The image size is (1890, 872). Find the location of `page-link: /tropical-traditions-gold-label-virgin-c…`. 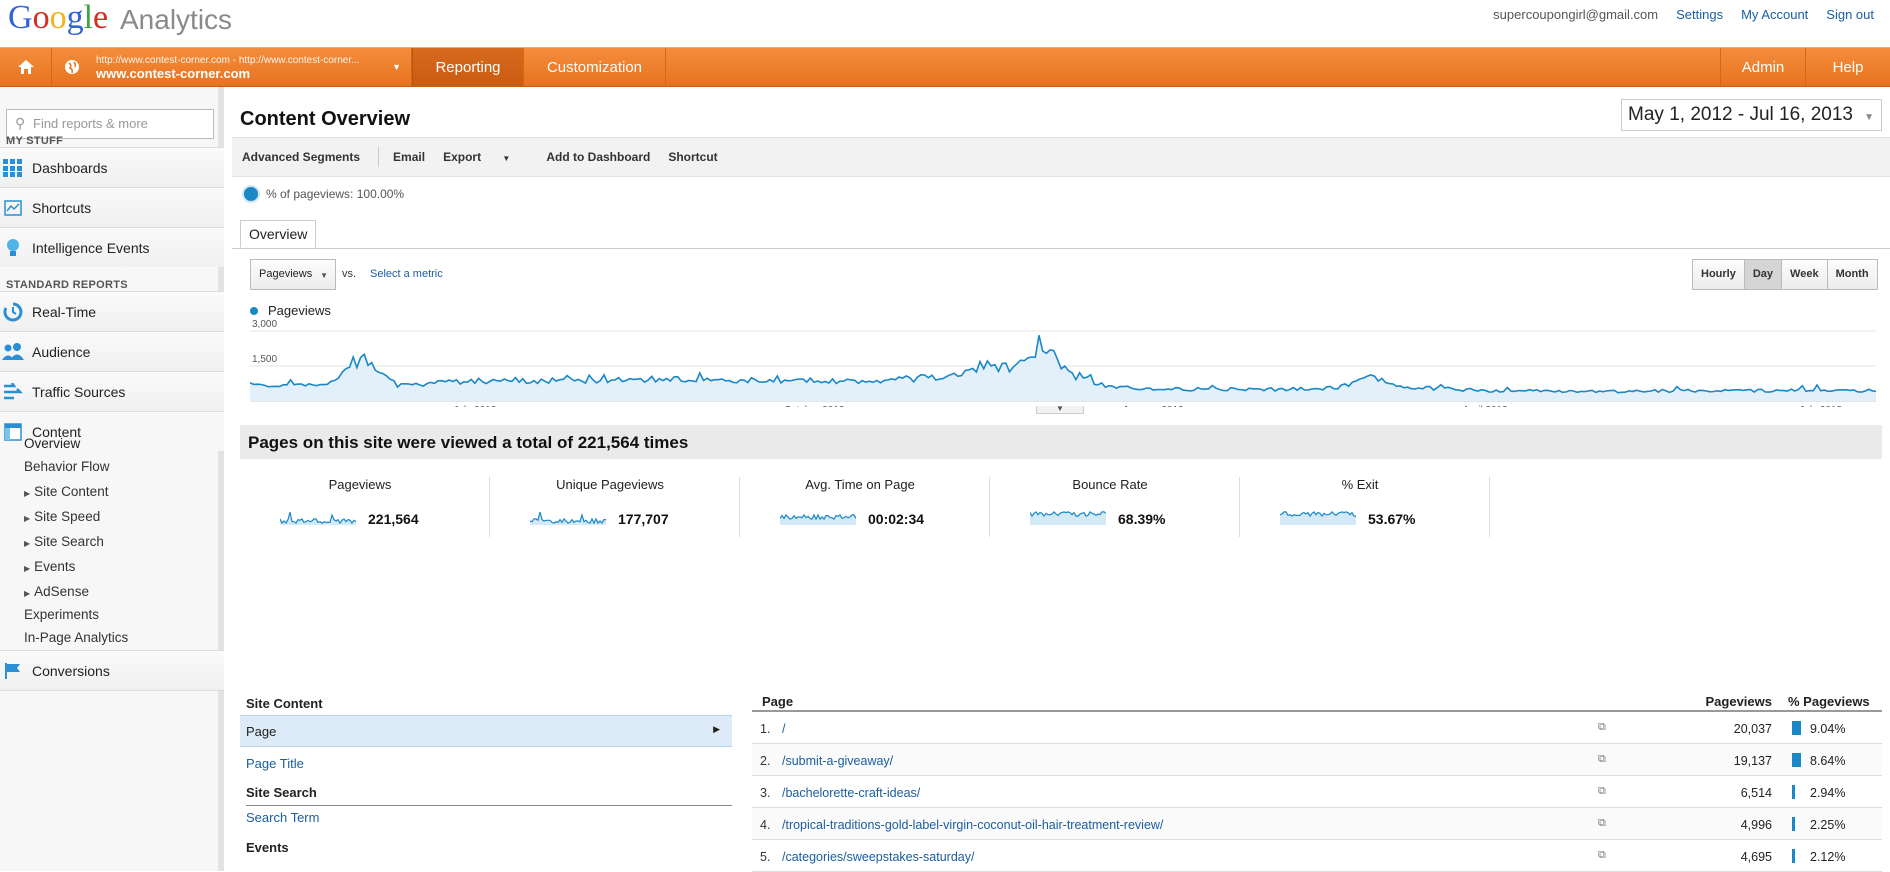

page-link: /tropical-traditions-gold-label-virgin-c… is located at coordinates (972, 825).